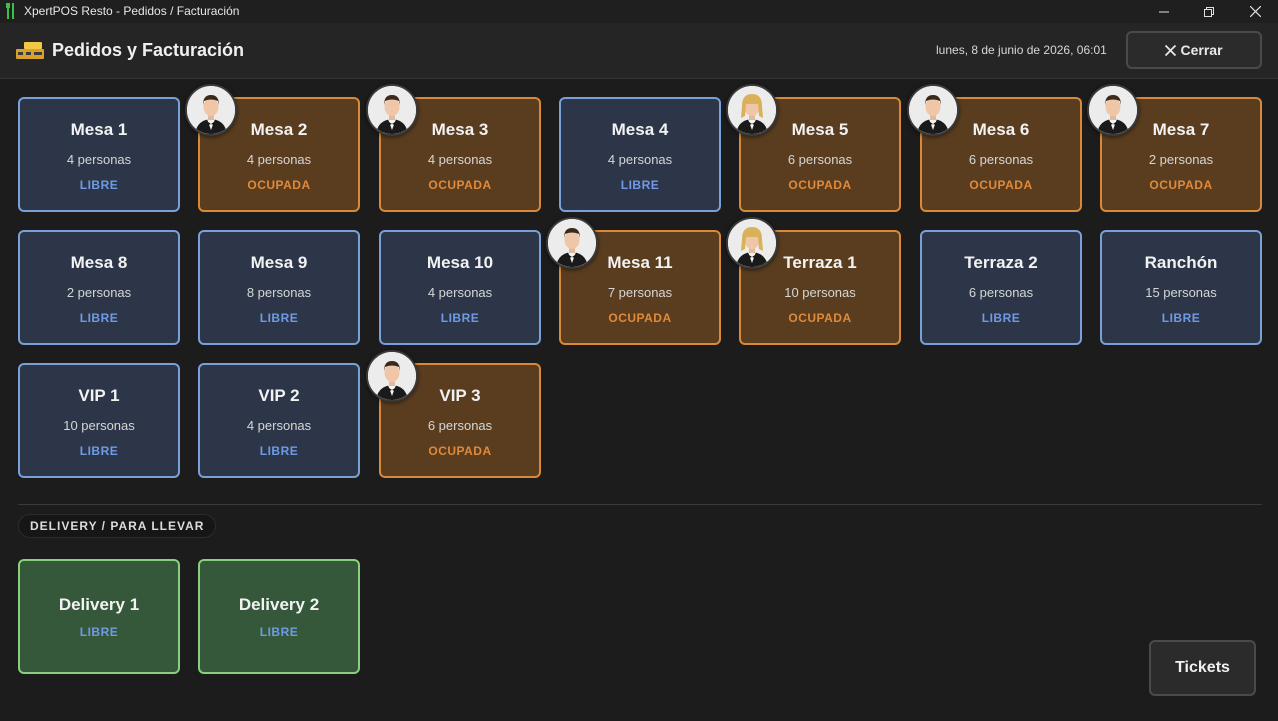 The width and height of the screenshot is (1278, 721). I want to click on minimize-icon, so click(1164, 11).